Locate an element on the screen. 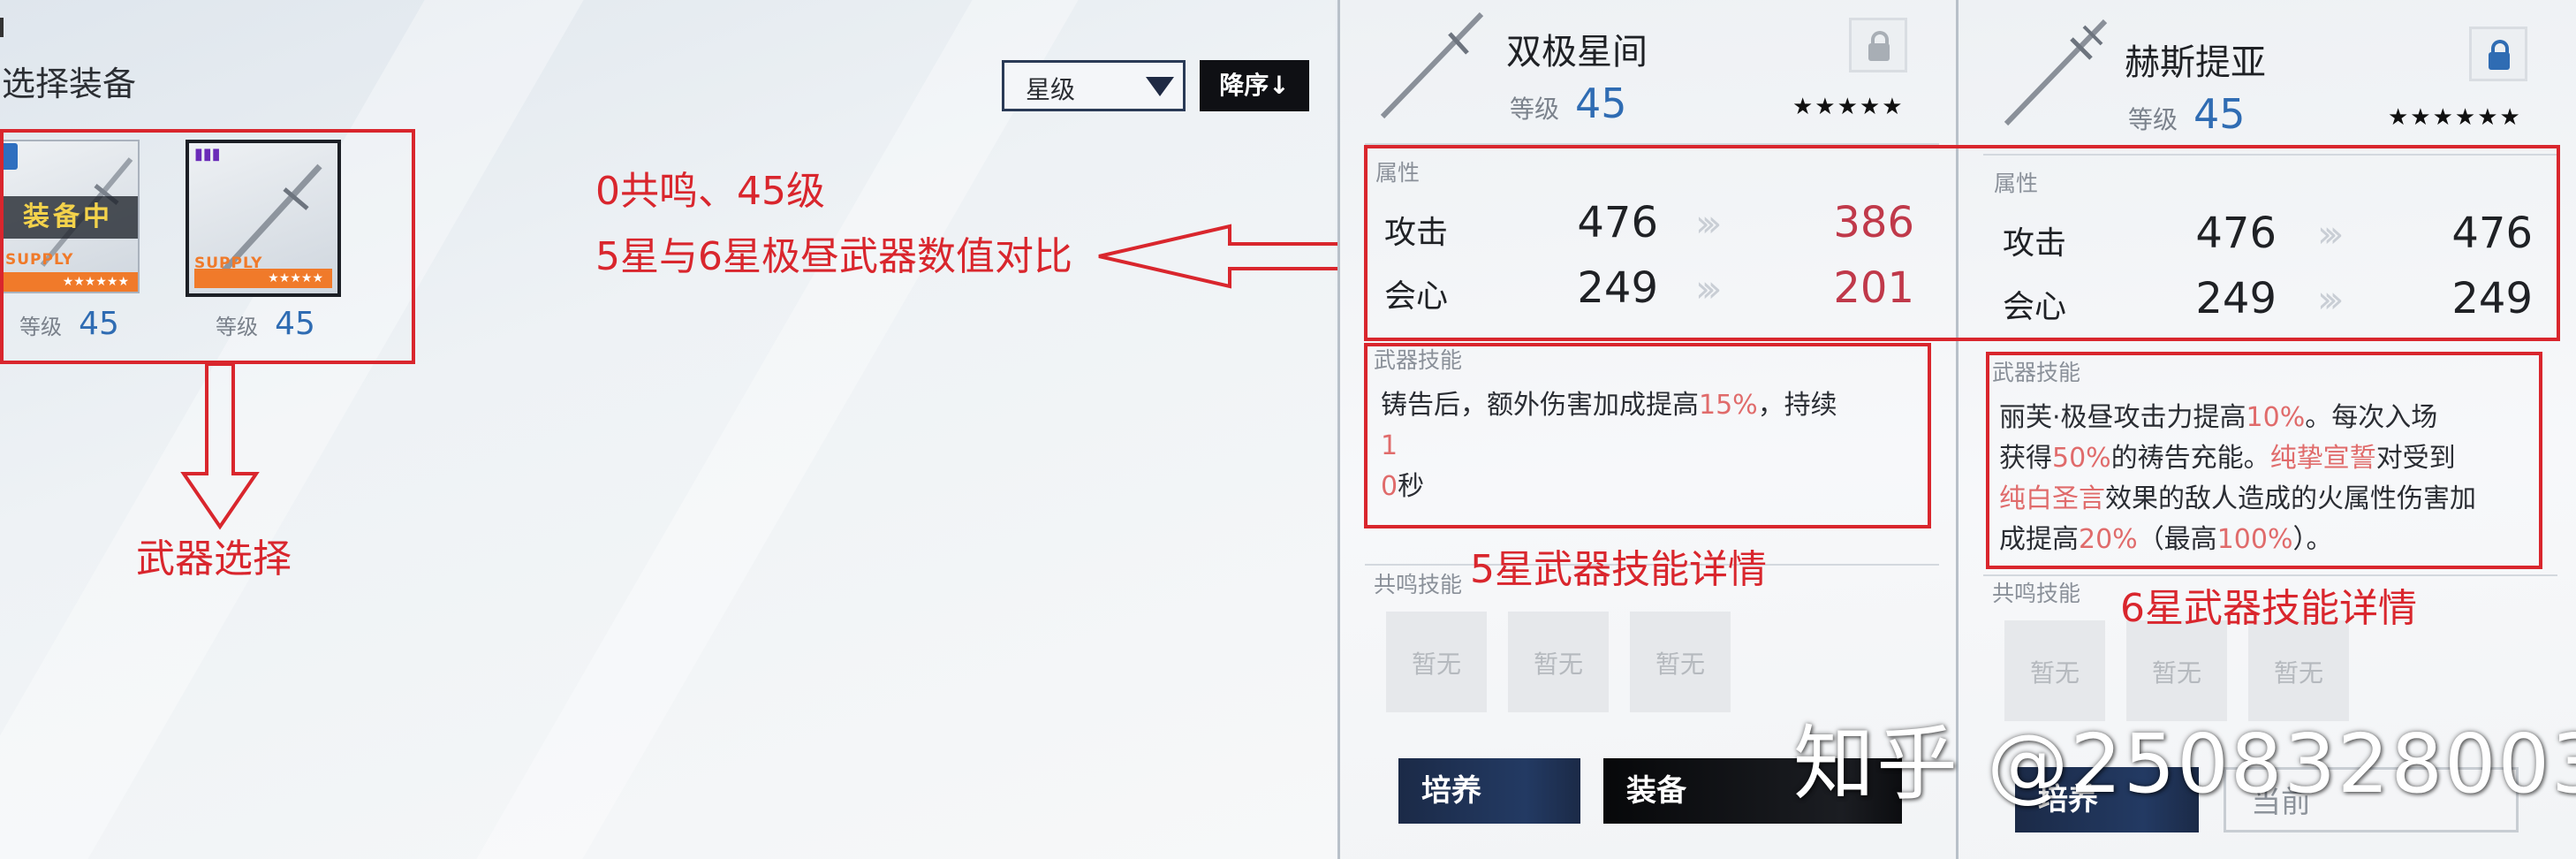 Image resolution: width=2576 pixels, height=859 pixels. watermark: 知乎 @2508328003​7 is located at coordinates (2184, 764).